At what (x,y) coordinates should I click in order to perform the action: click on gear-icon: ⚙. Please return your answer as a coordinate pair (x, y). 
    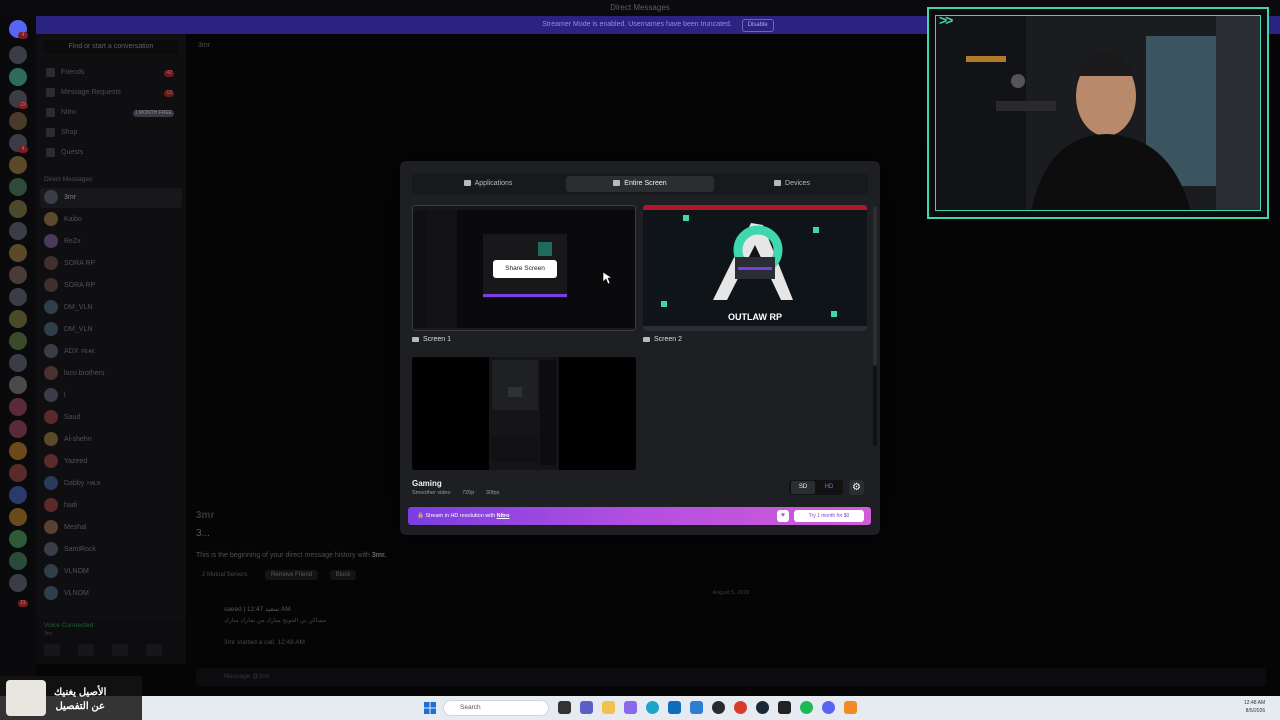
    Looking at the image, I should click on (856, 487).